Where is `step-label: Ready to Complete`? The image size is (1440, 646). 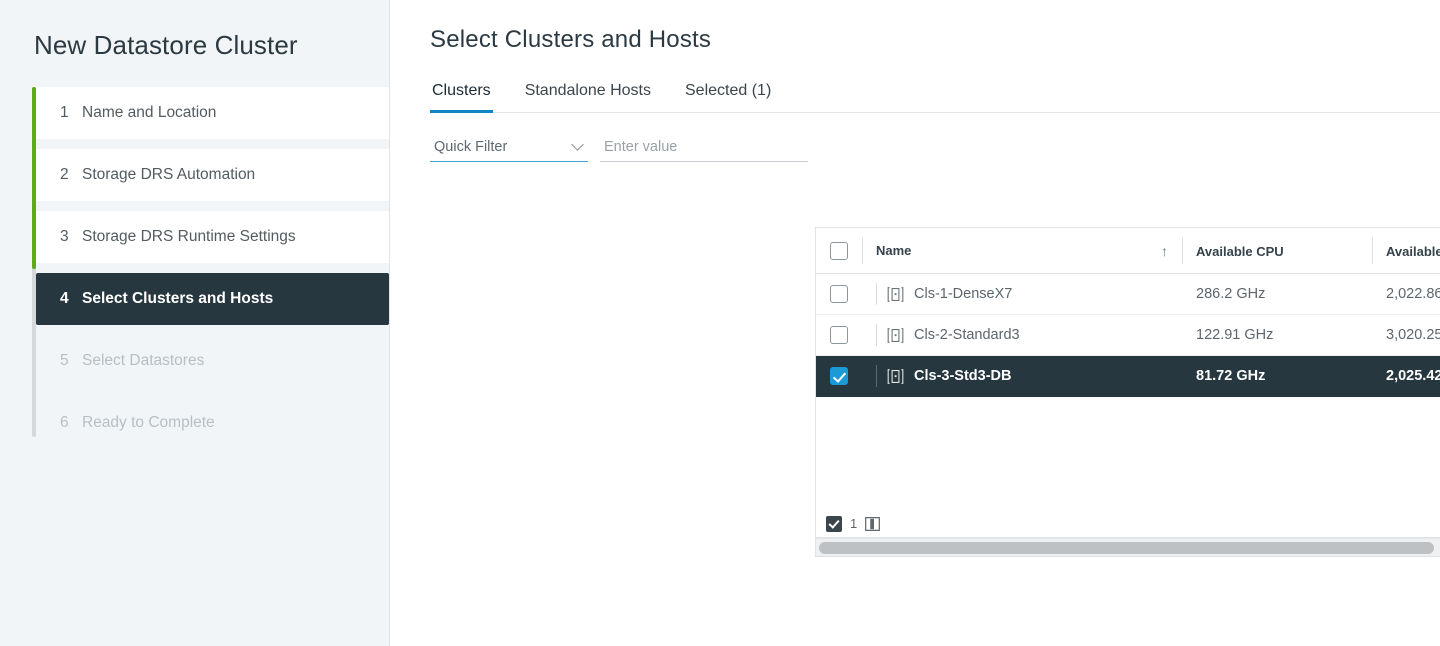 step-label: Ready to Complete is located at coordinates (148, 422).